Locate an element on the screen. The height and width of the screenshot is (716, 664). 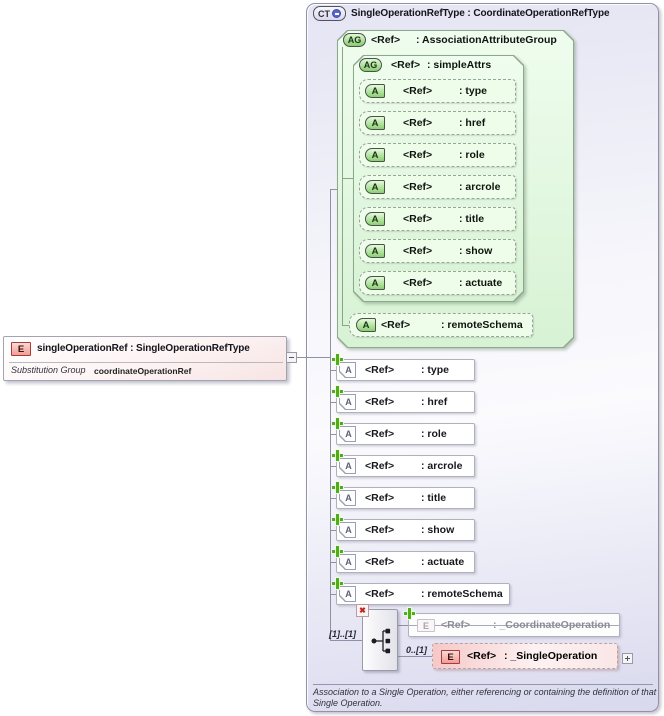
prohibited-icon: ✖ is located at coordinates (362, 610).